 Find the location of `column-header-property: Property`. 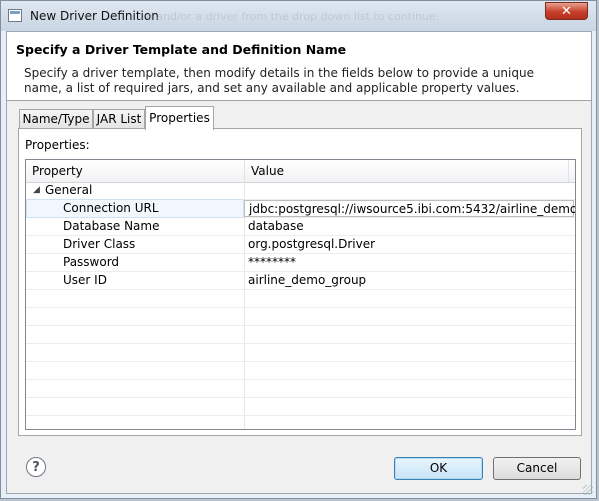

column-header-property: Property is located at coordinates (135, 171).